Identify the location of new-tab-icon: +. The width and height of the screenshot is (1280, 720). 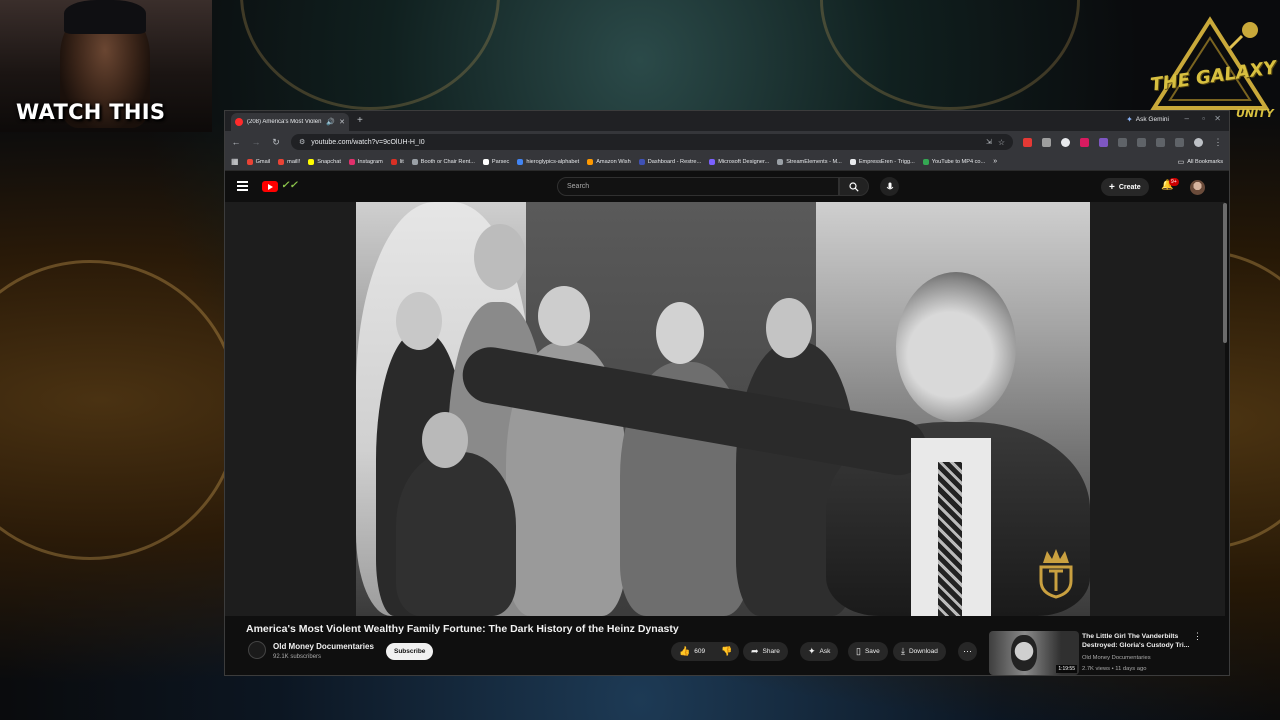
(360, 121).